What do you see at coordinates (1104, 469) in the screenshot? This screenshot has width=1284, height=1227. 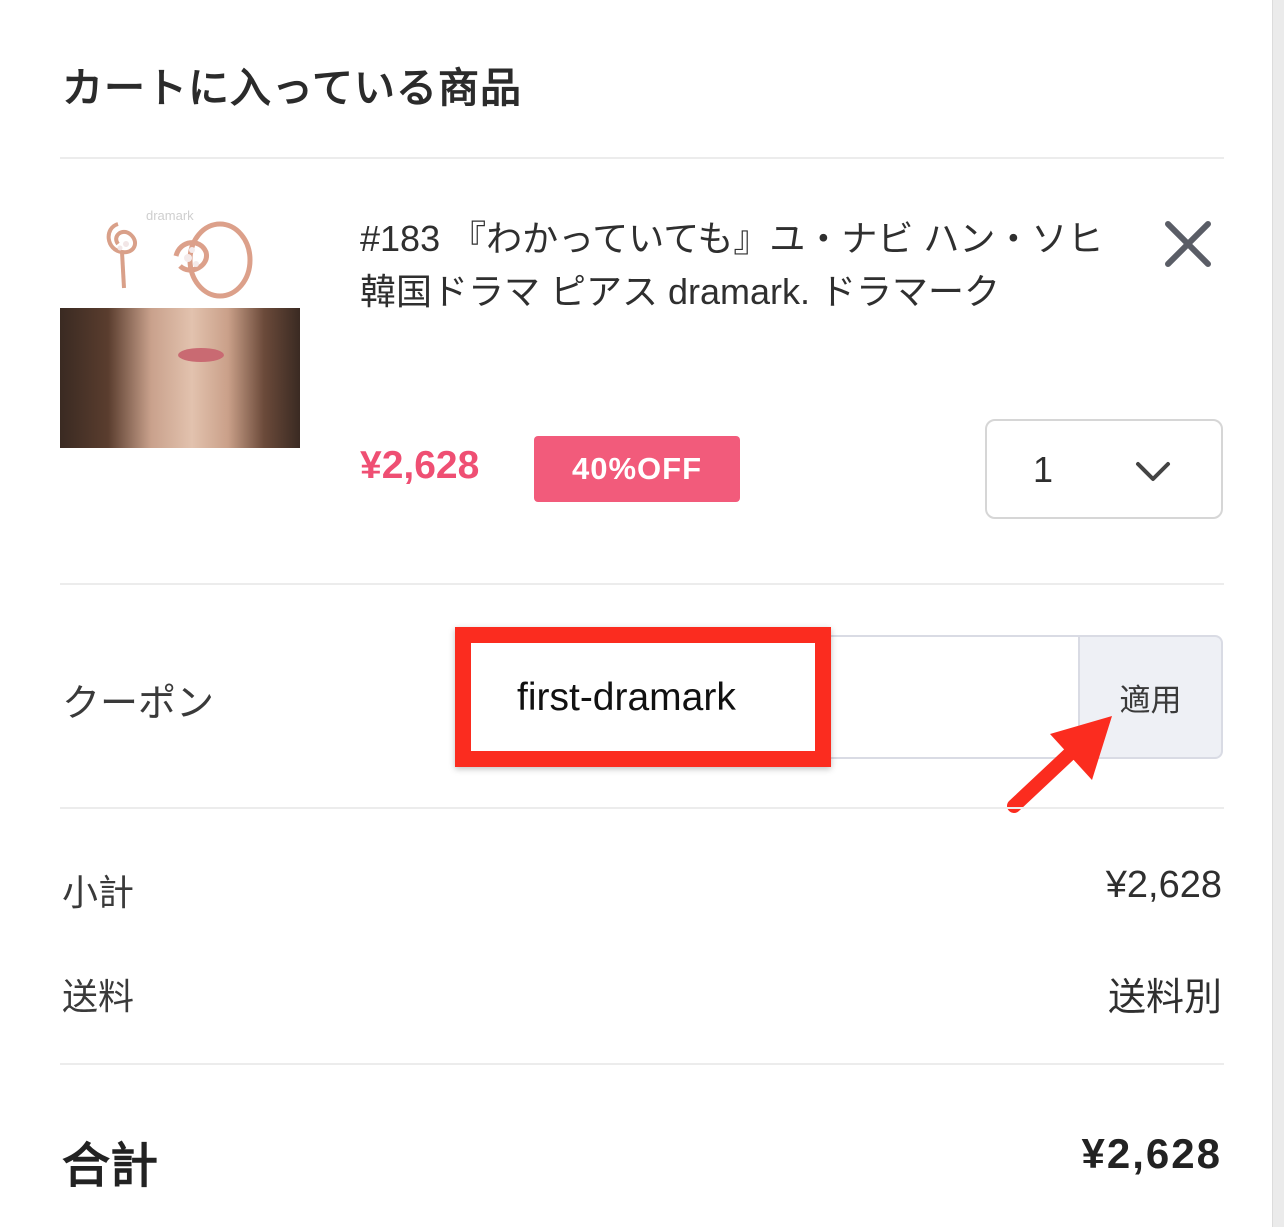 I see `quantity-select: 1` at bounding box center [1104, 469].